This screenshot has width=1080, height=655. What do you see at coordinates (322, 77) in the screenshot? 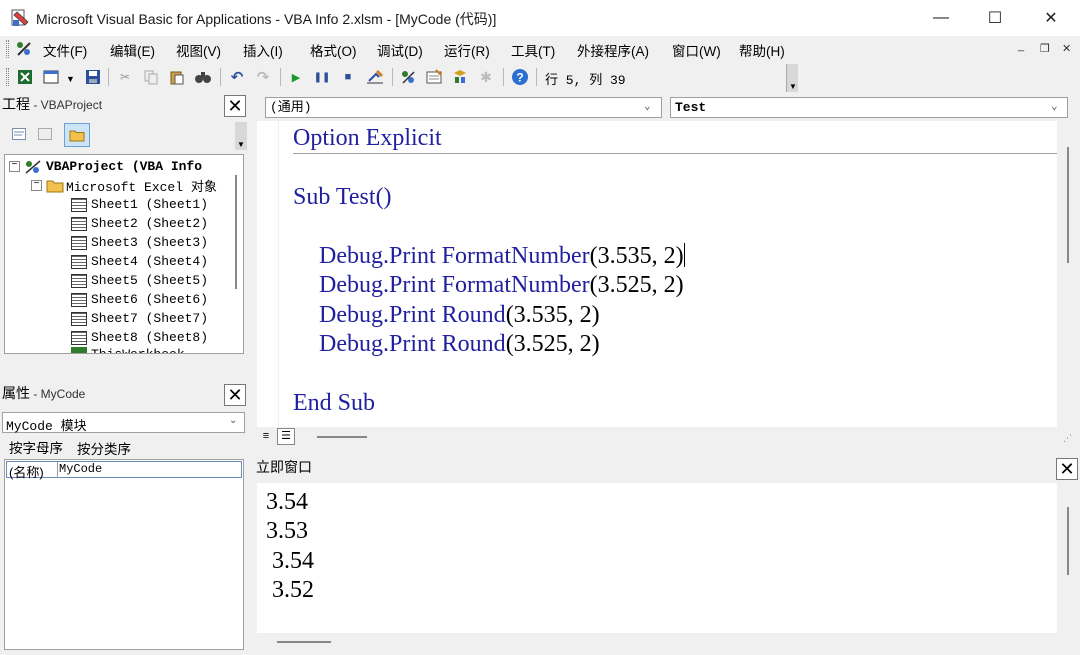
I see `break-icon: ❚❚` at bounding box center [322, 77].